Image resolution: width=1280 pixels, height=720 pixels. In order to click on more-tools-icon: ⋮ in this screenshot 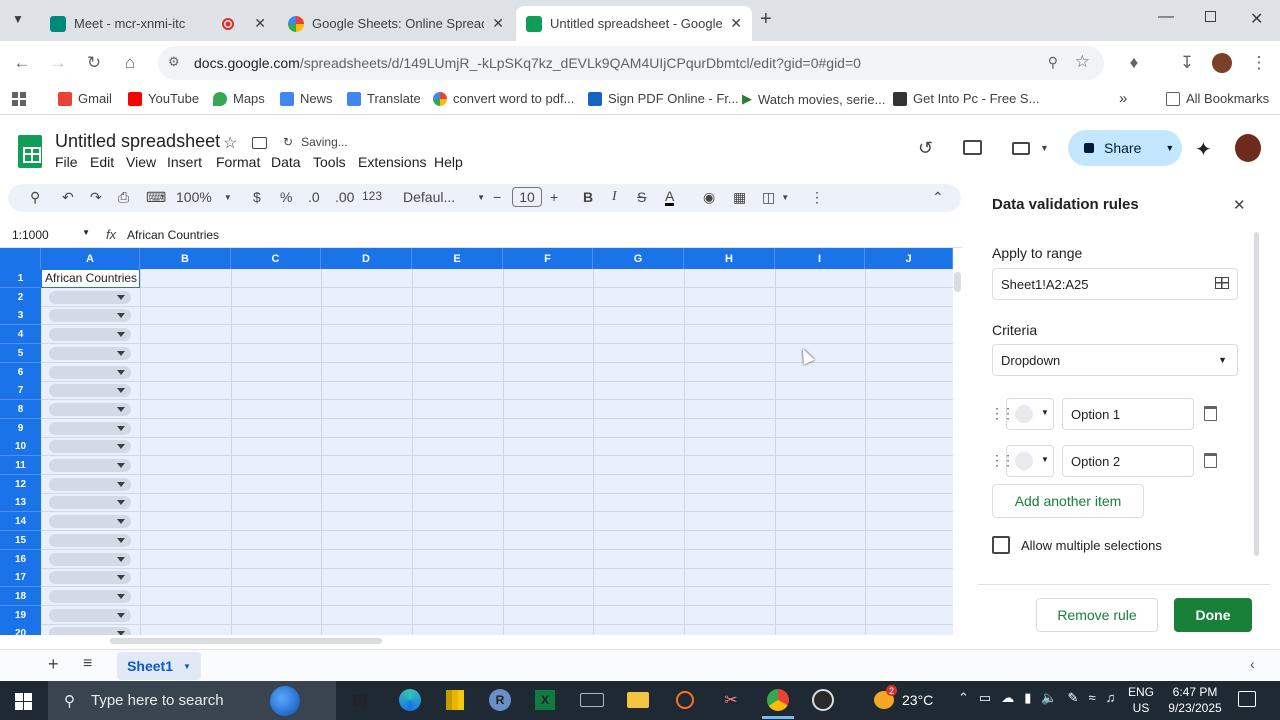, I will do `click(817, 197)`.